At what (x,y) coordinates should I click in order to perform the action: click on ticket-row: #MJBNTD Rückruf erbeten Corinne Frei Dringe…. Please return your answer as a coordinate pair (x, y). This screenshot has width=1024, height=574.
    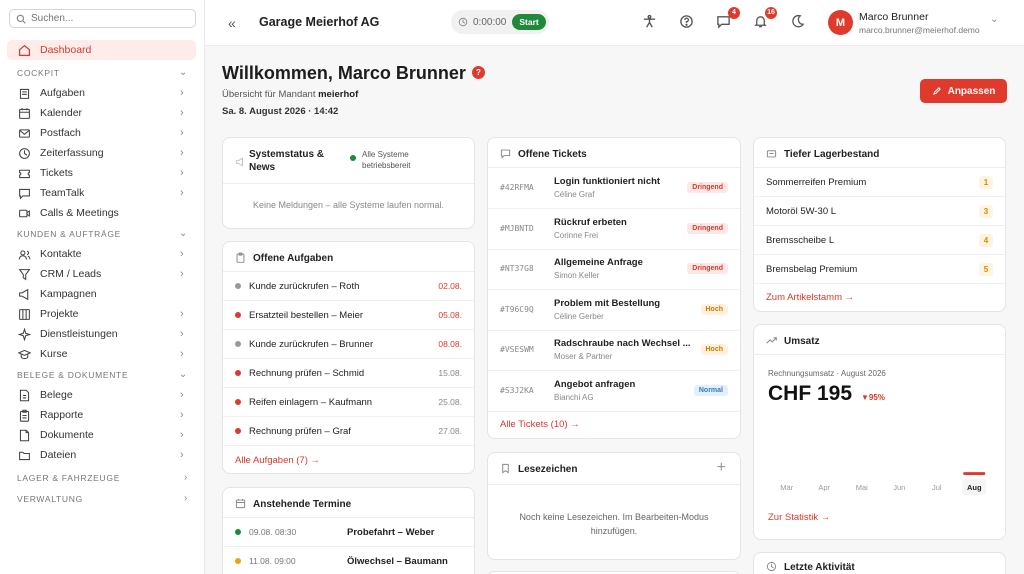
    Looking at the image, I should click on (614, 229).